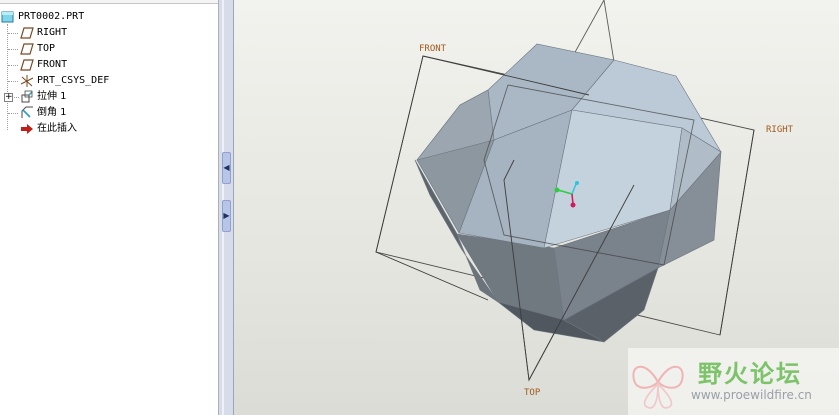  Describe the element at coordinates (109, 49) in the screenshot. I see `tree-item-top: TOP` at that location.